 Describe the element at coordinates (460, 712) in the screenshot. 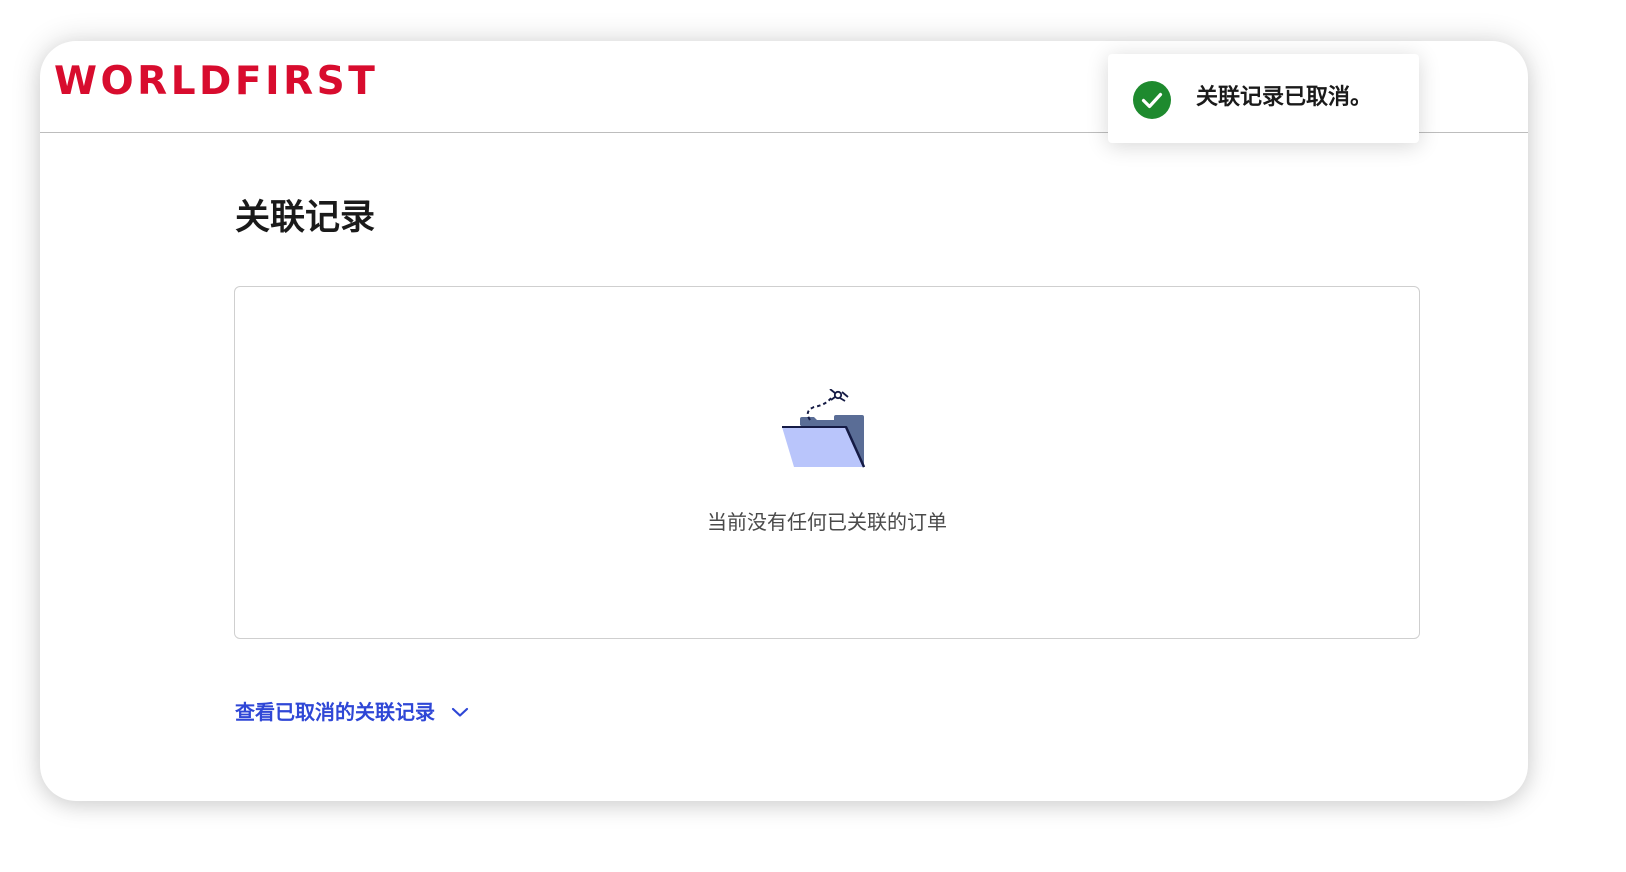

I see `chevron-down-icon` at that location.